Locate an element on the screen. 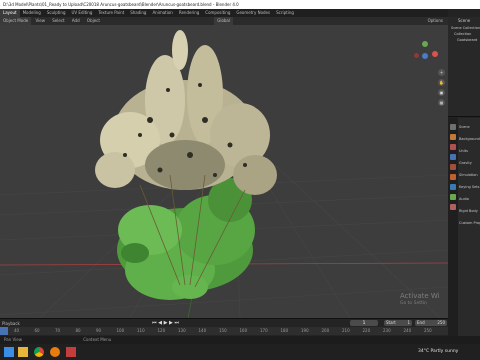  properties-panel-background: Background is located at coordinates (469, 139).